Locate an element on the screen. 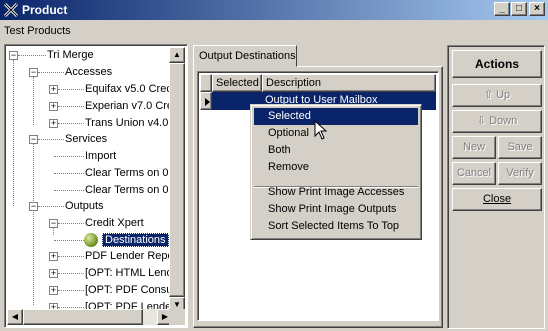  tree-node-output-item: + PDF Lender Report is located at coordinates (92, 256).